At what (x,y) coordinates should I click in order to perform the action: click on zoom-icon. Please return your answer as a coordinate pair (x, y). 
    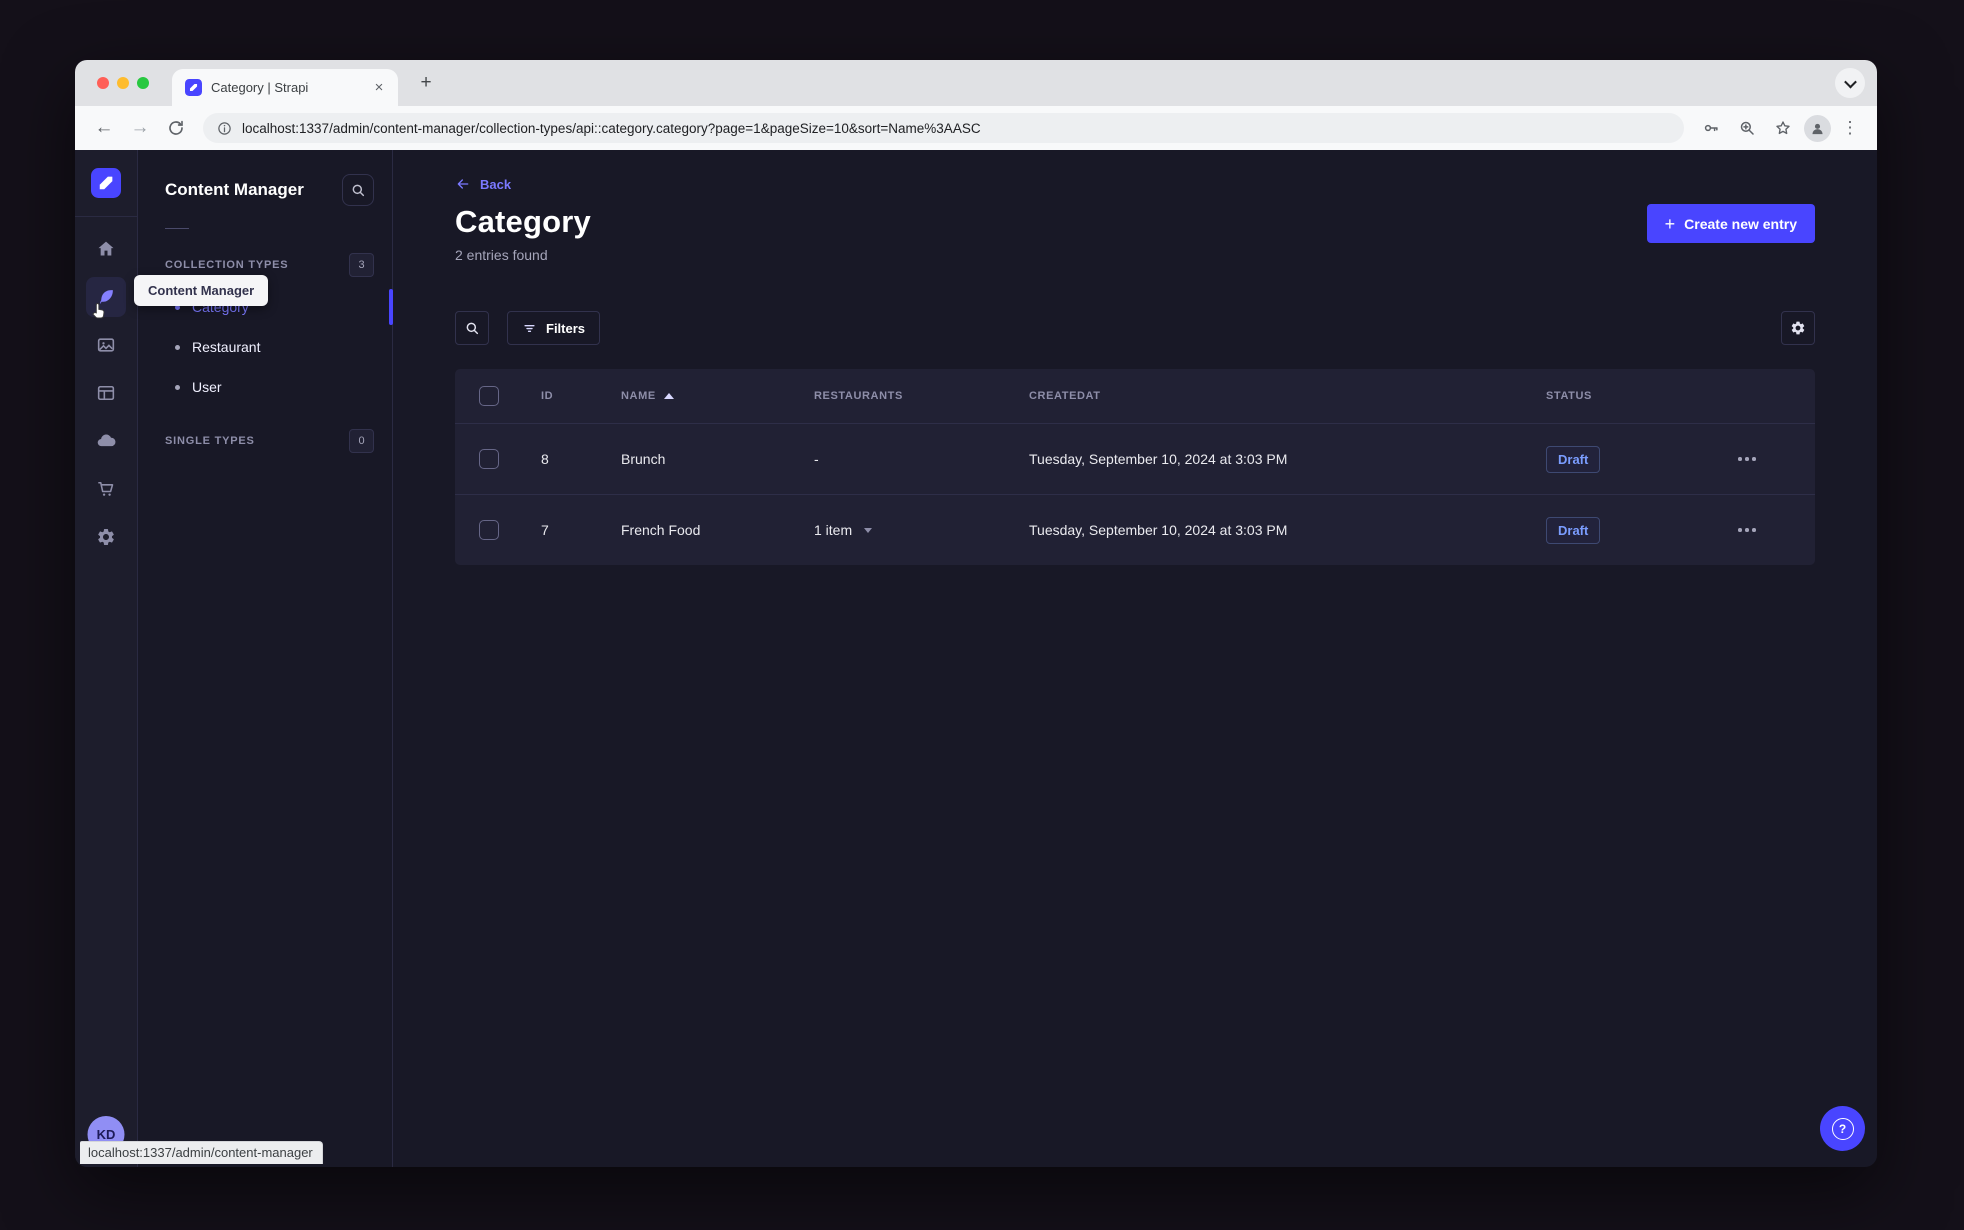
    Looking at the image, I should click on (1747, 128).